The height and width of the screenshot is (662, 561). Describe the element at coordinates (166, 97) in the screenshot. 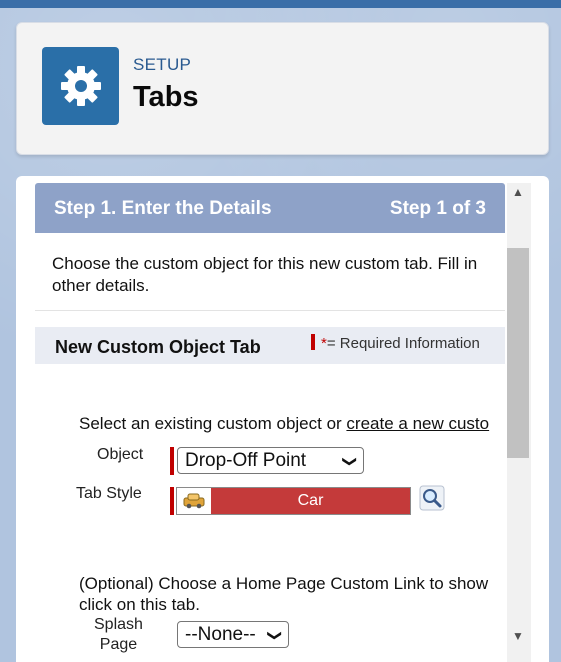

I see `page-title: Tabs` at that location.